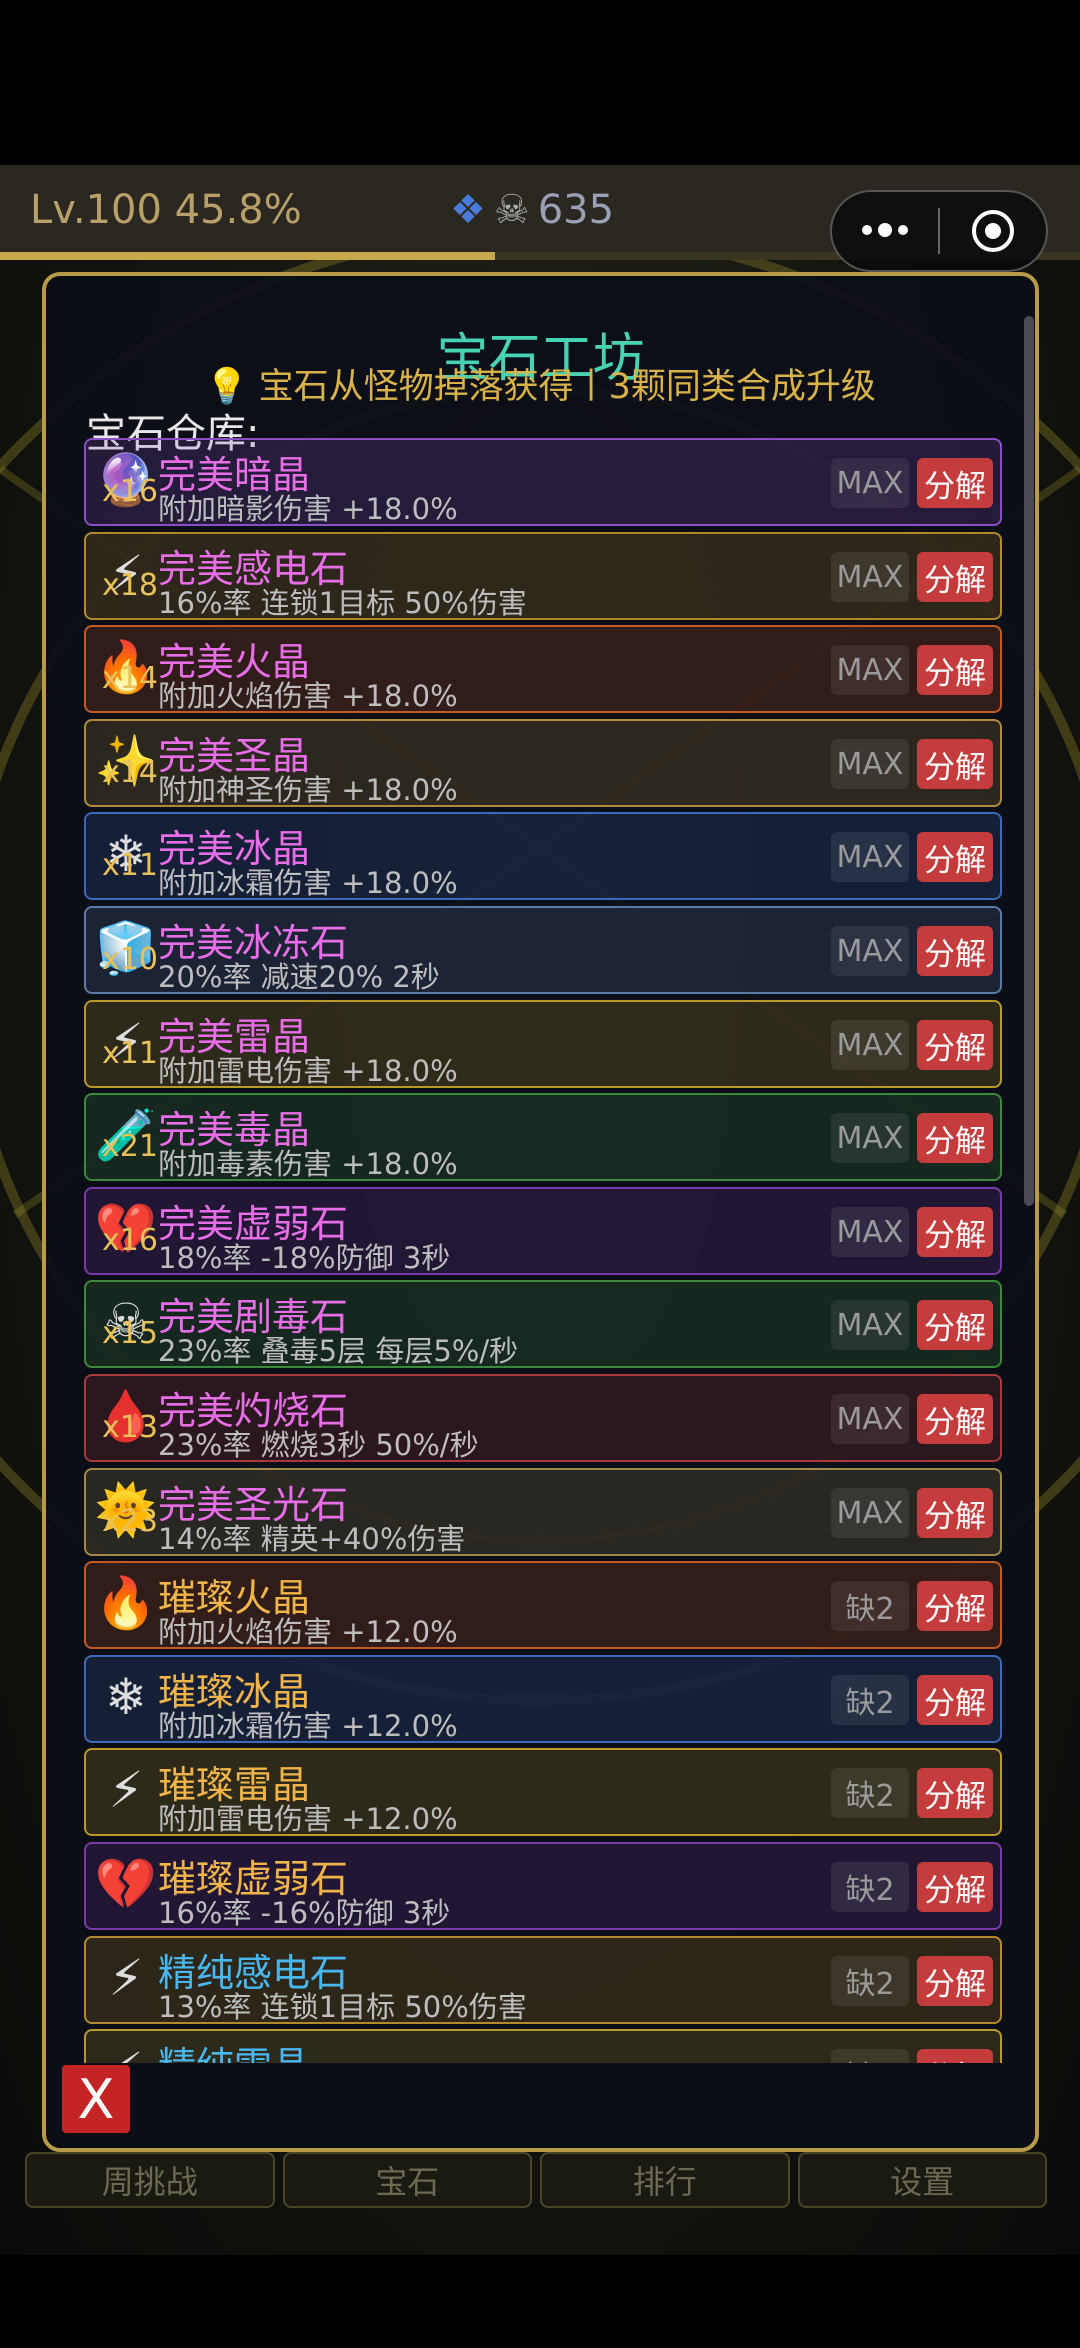 The height and width of the screenshot is (2348, 1080). I want to click on bottom-nav: 周挑战 宝石 排行 设置, so click(536, 2180).